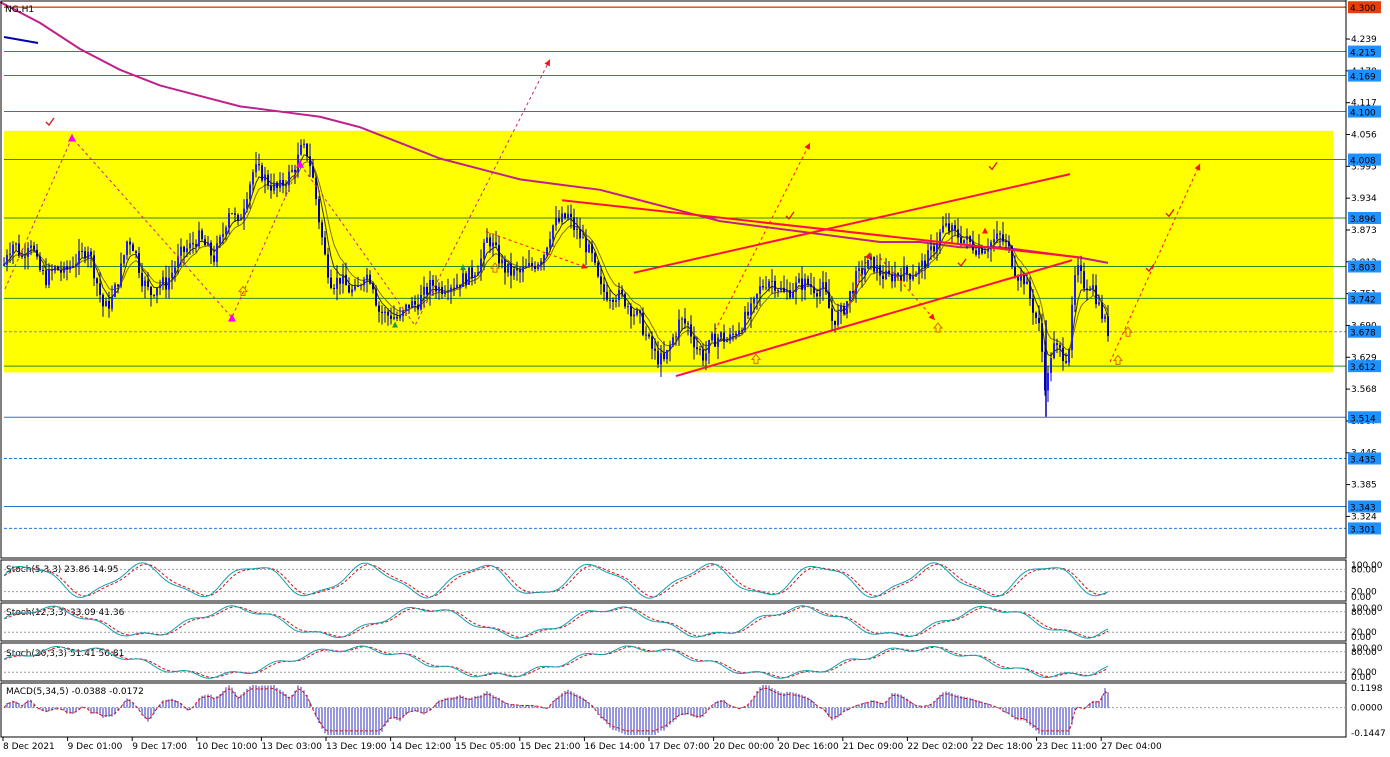 This screenshot has width=1390, height=757. I want to click on time-tick-label: 16 Dec 14:00, so click(614, 747).